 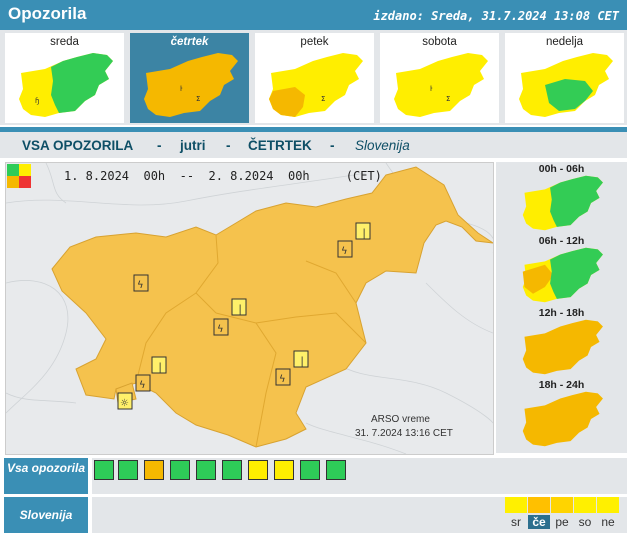 I want to click on thunderstorm-icon, so click(x=154, y=470).